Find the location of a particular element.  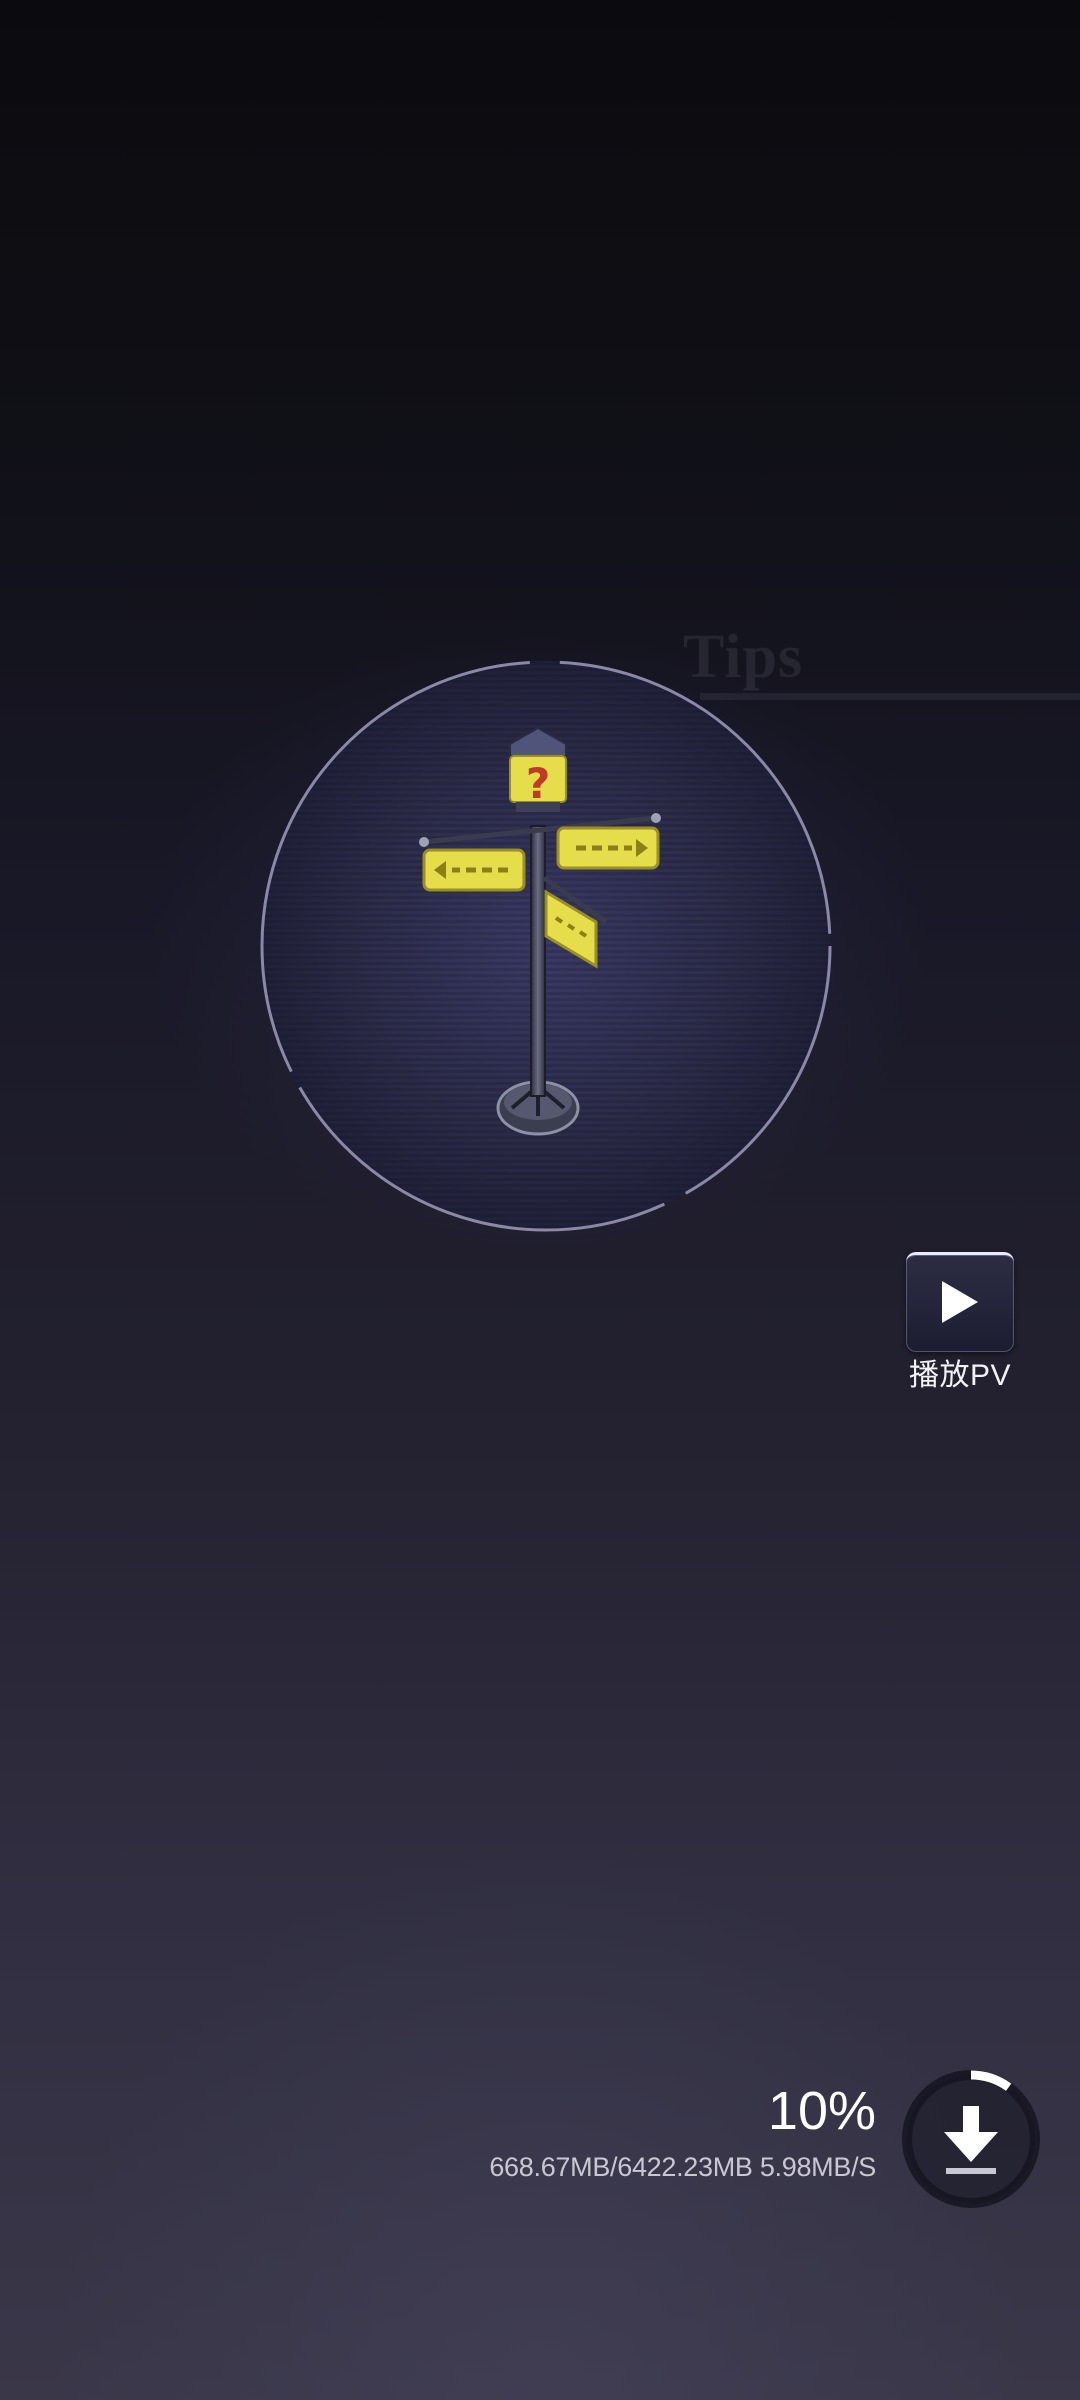

play-pv-button is located at coordinates (960, 1302).